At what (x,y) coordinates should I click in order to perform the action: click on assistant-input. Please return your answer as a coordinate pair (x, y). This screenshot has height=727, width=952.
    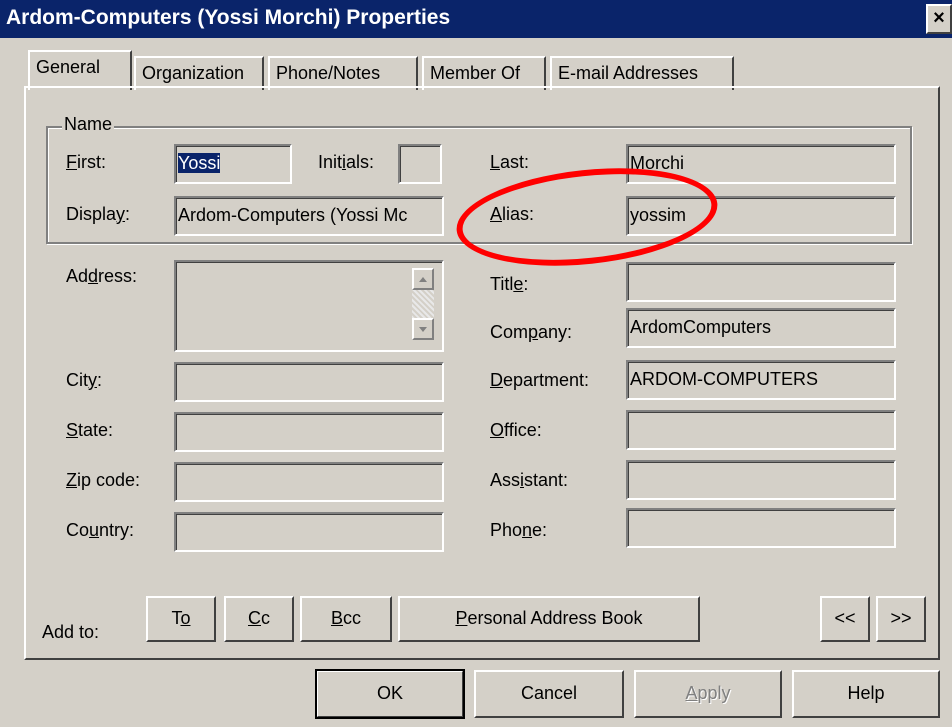
    Looking at the image, I should click on (761, 480).